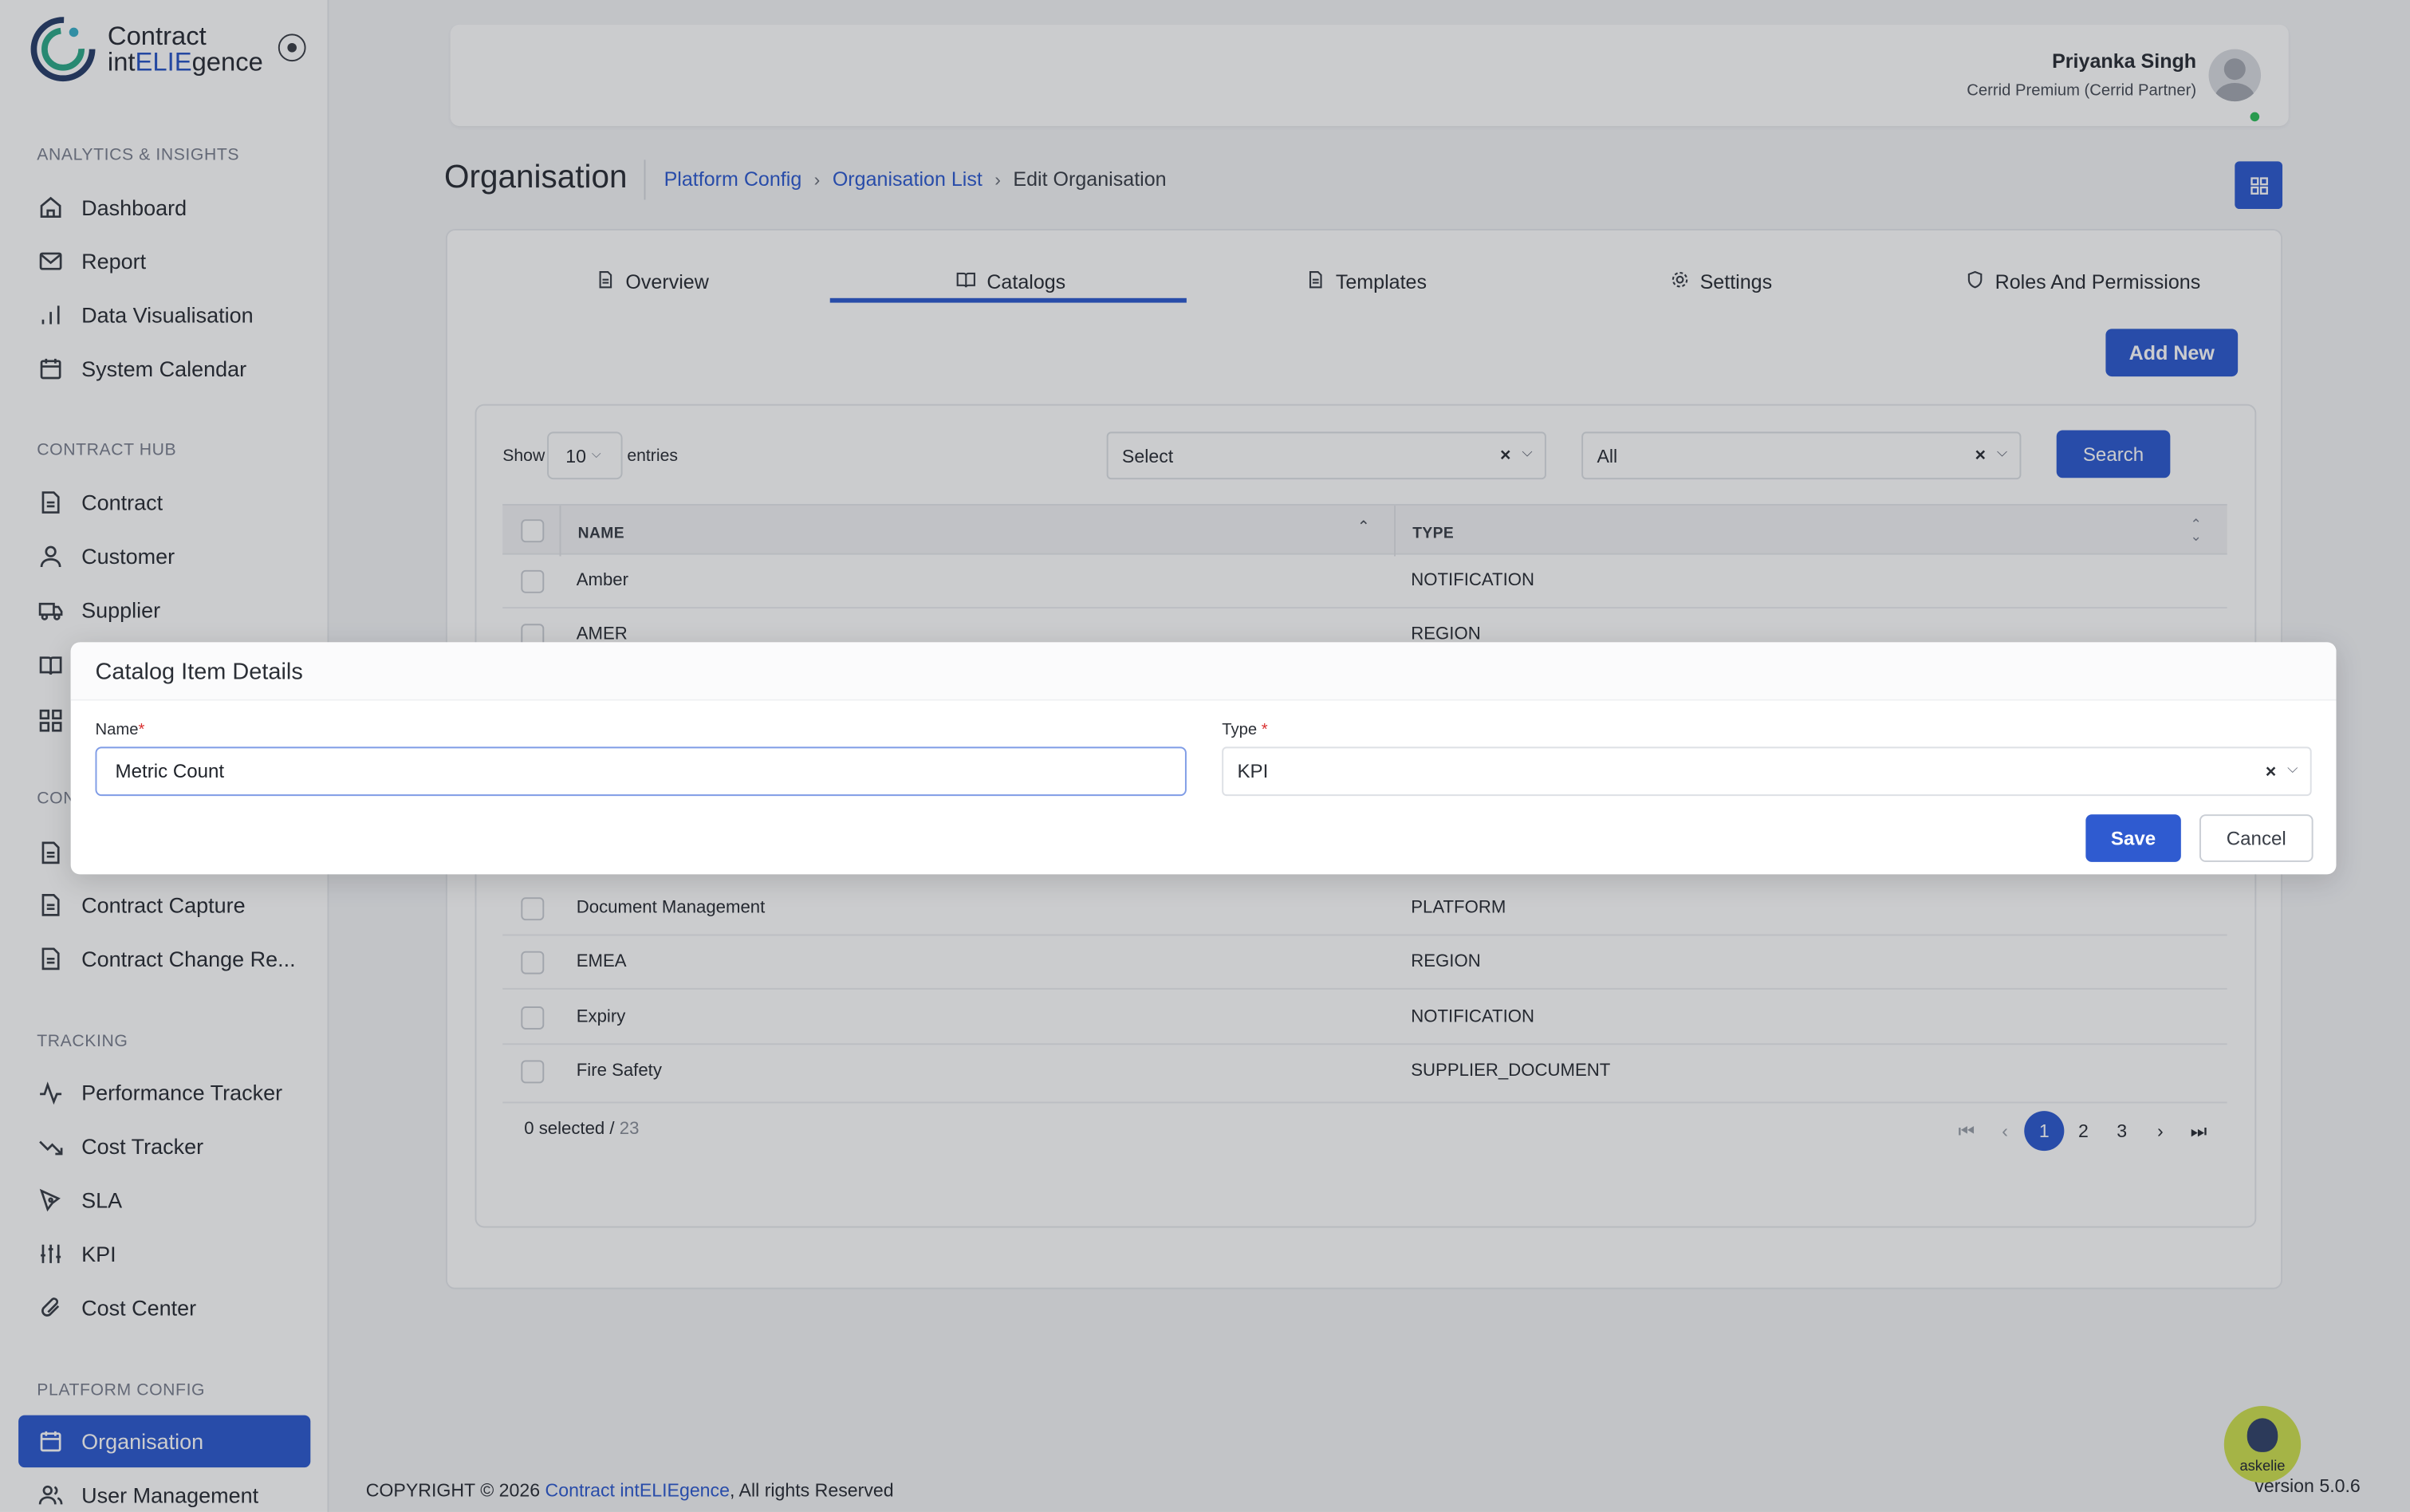  I want to click on clear-icon: ×, so click(2271, 771).